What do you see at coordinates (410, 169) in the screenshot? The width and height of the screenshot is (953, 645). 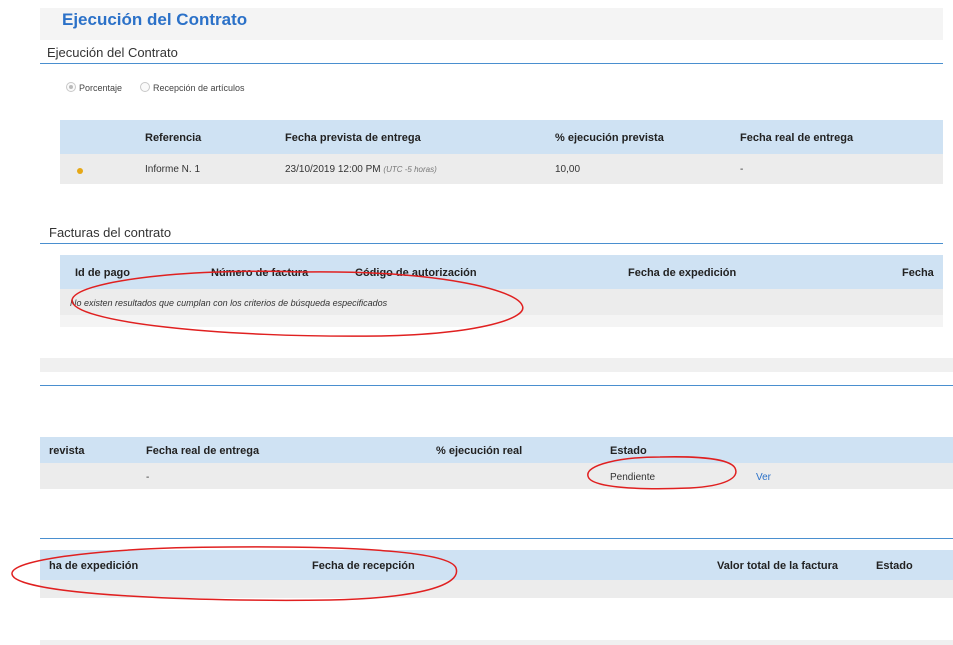 I see `timezone-note: (UTC -5 horas)` at bounding box center [410, 169].